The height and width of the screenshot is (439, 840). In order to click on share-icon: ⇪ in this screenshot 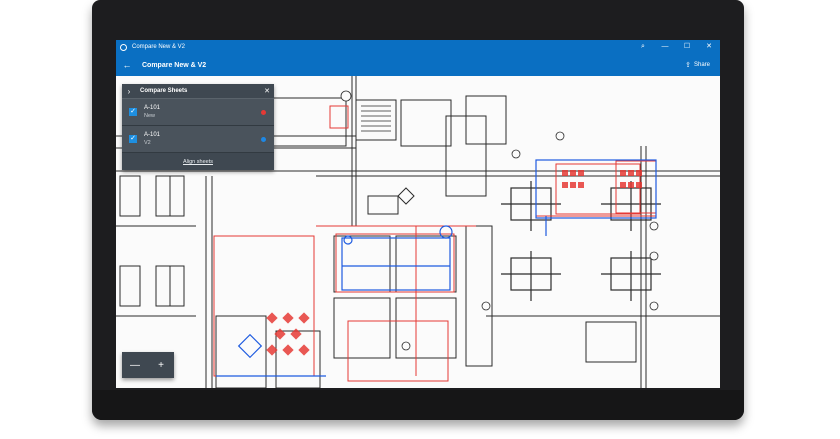, I will do `click(688, 65)`.